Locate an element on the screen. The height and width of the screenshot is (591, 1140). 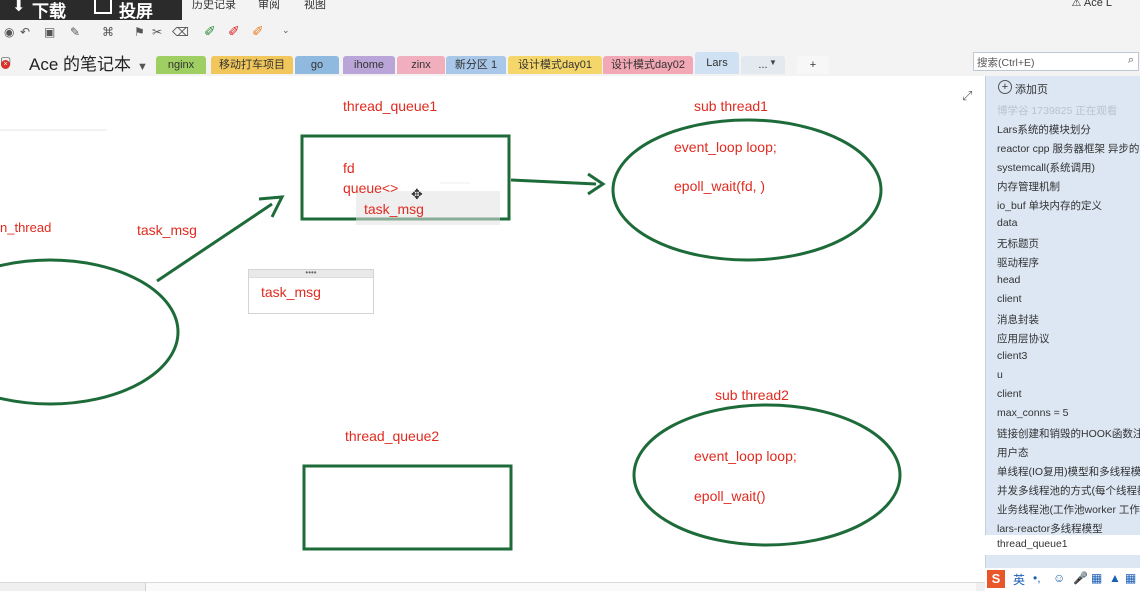
tools-icon: ▦ is located at coordinates (1130, 578).